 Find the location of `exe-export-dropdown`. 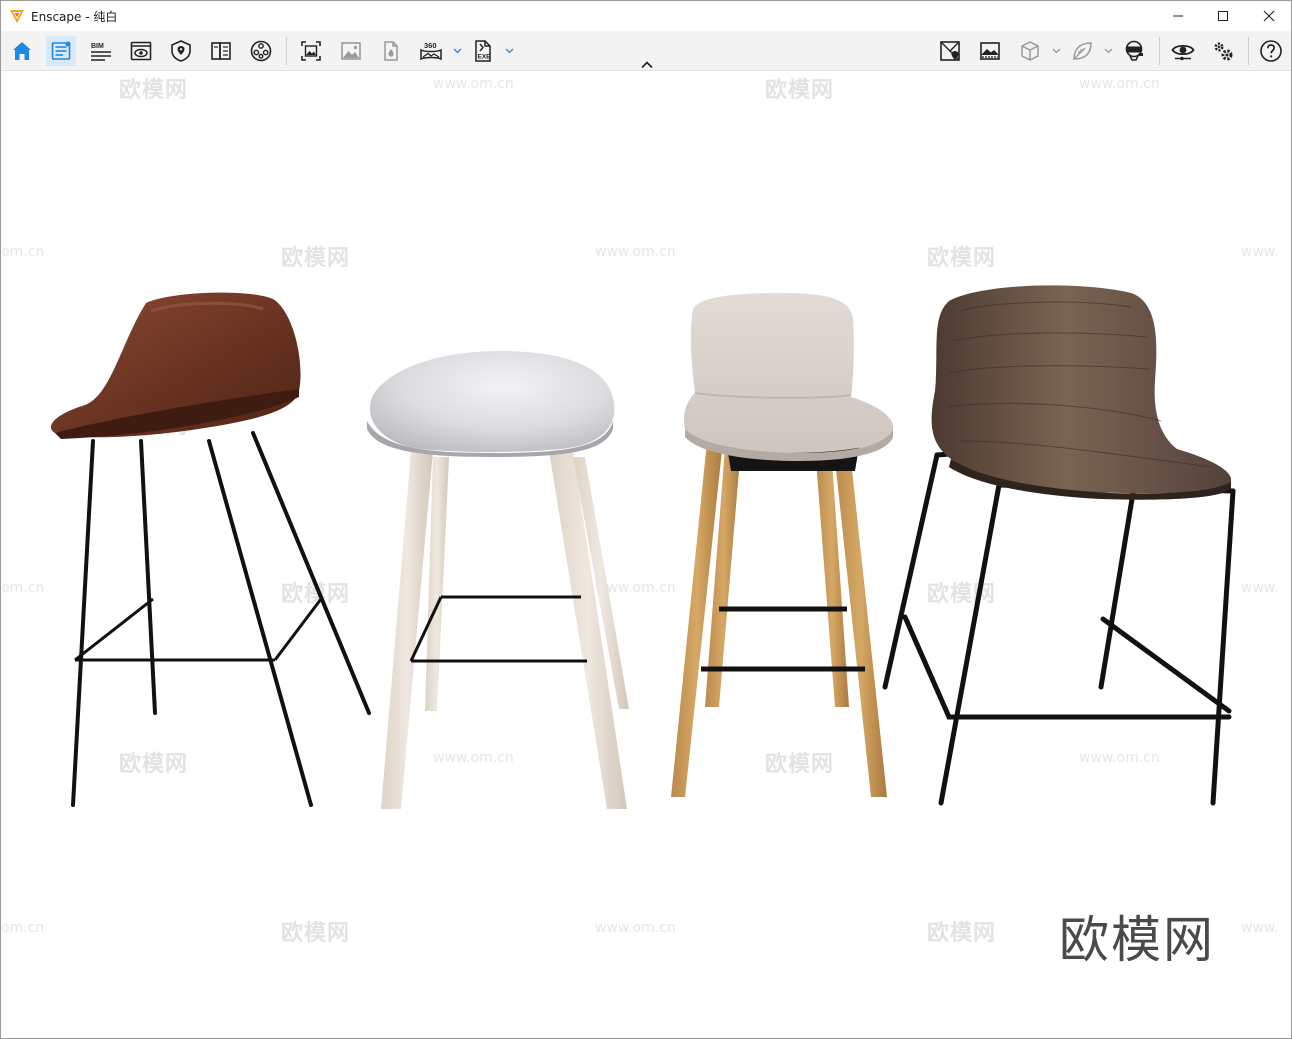

exe-export-dropdown is located at coordinates (509, 51).